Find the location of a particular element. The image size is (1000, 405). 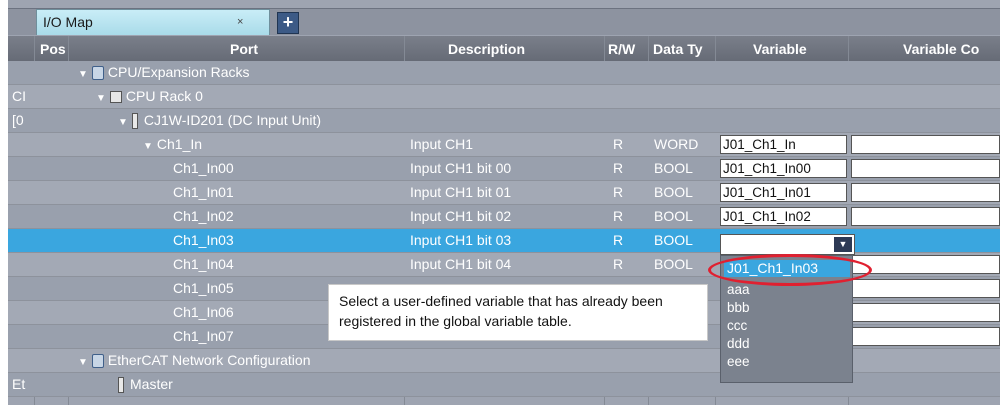

highlight-ring is located at coordinates (790, 270).